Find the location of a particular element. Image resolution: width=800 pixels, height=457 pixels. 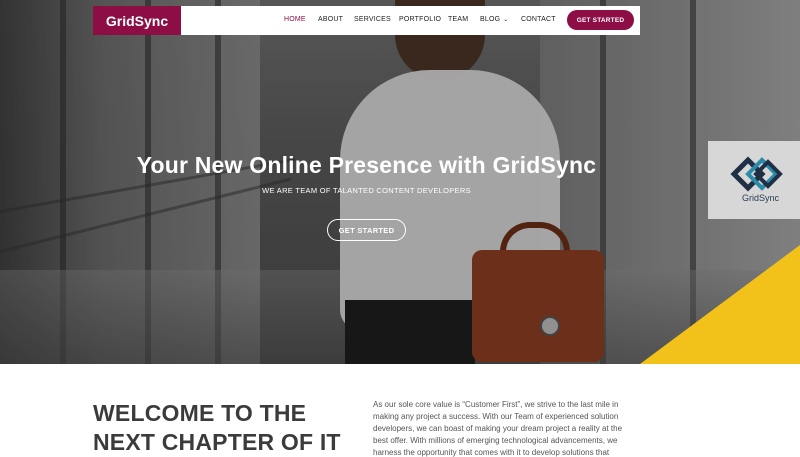

welcome-heading: WELCOME TO THE NEXT CHAPTER OF IT is located at coordinates (223, 428).